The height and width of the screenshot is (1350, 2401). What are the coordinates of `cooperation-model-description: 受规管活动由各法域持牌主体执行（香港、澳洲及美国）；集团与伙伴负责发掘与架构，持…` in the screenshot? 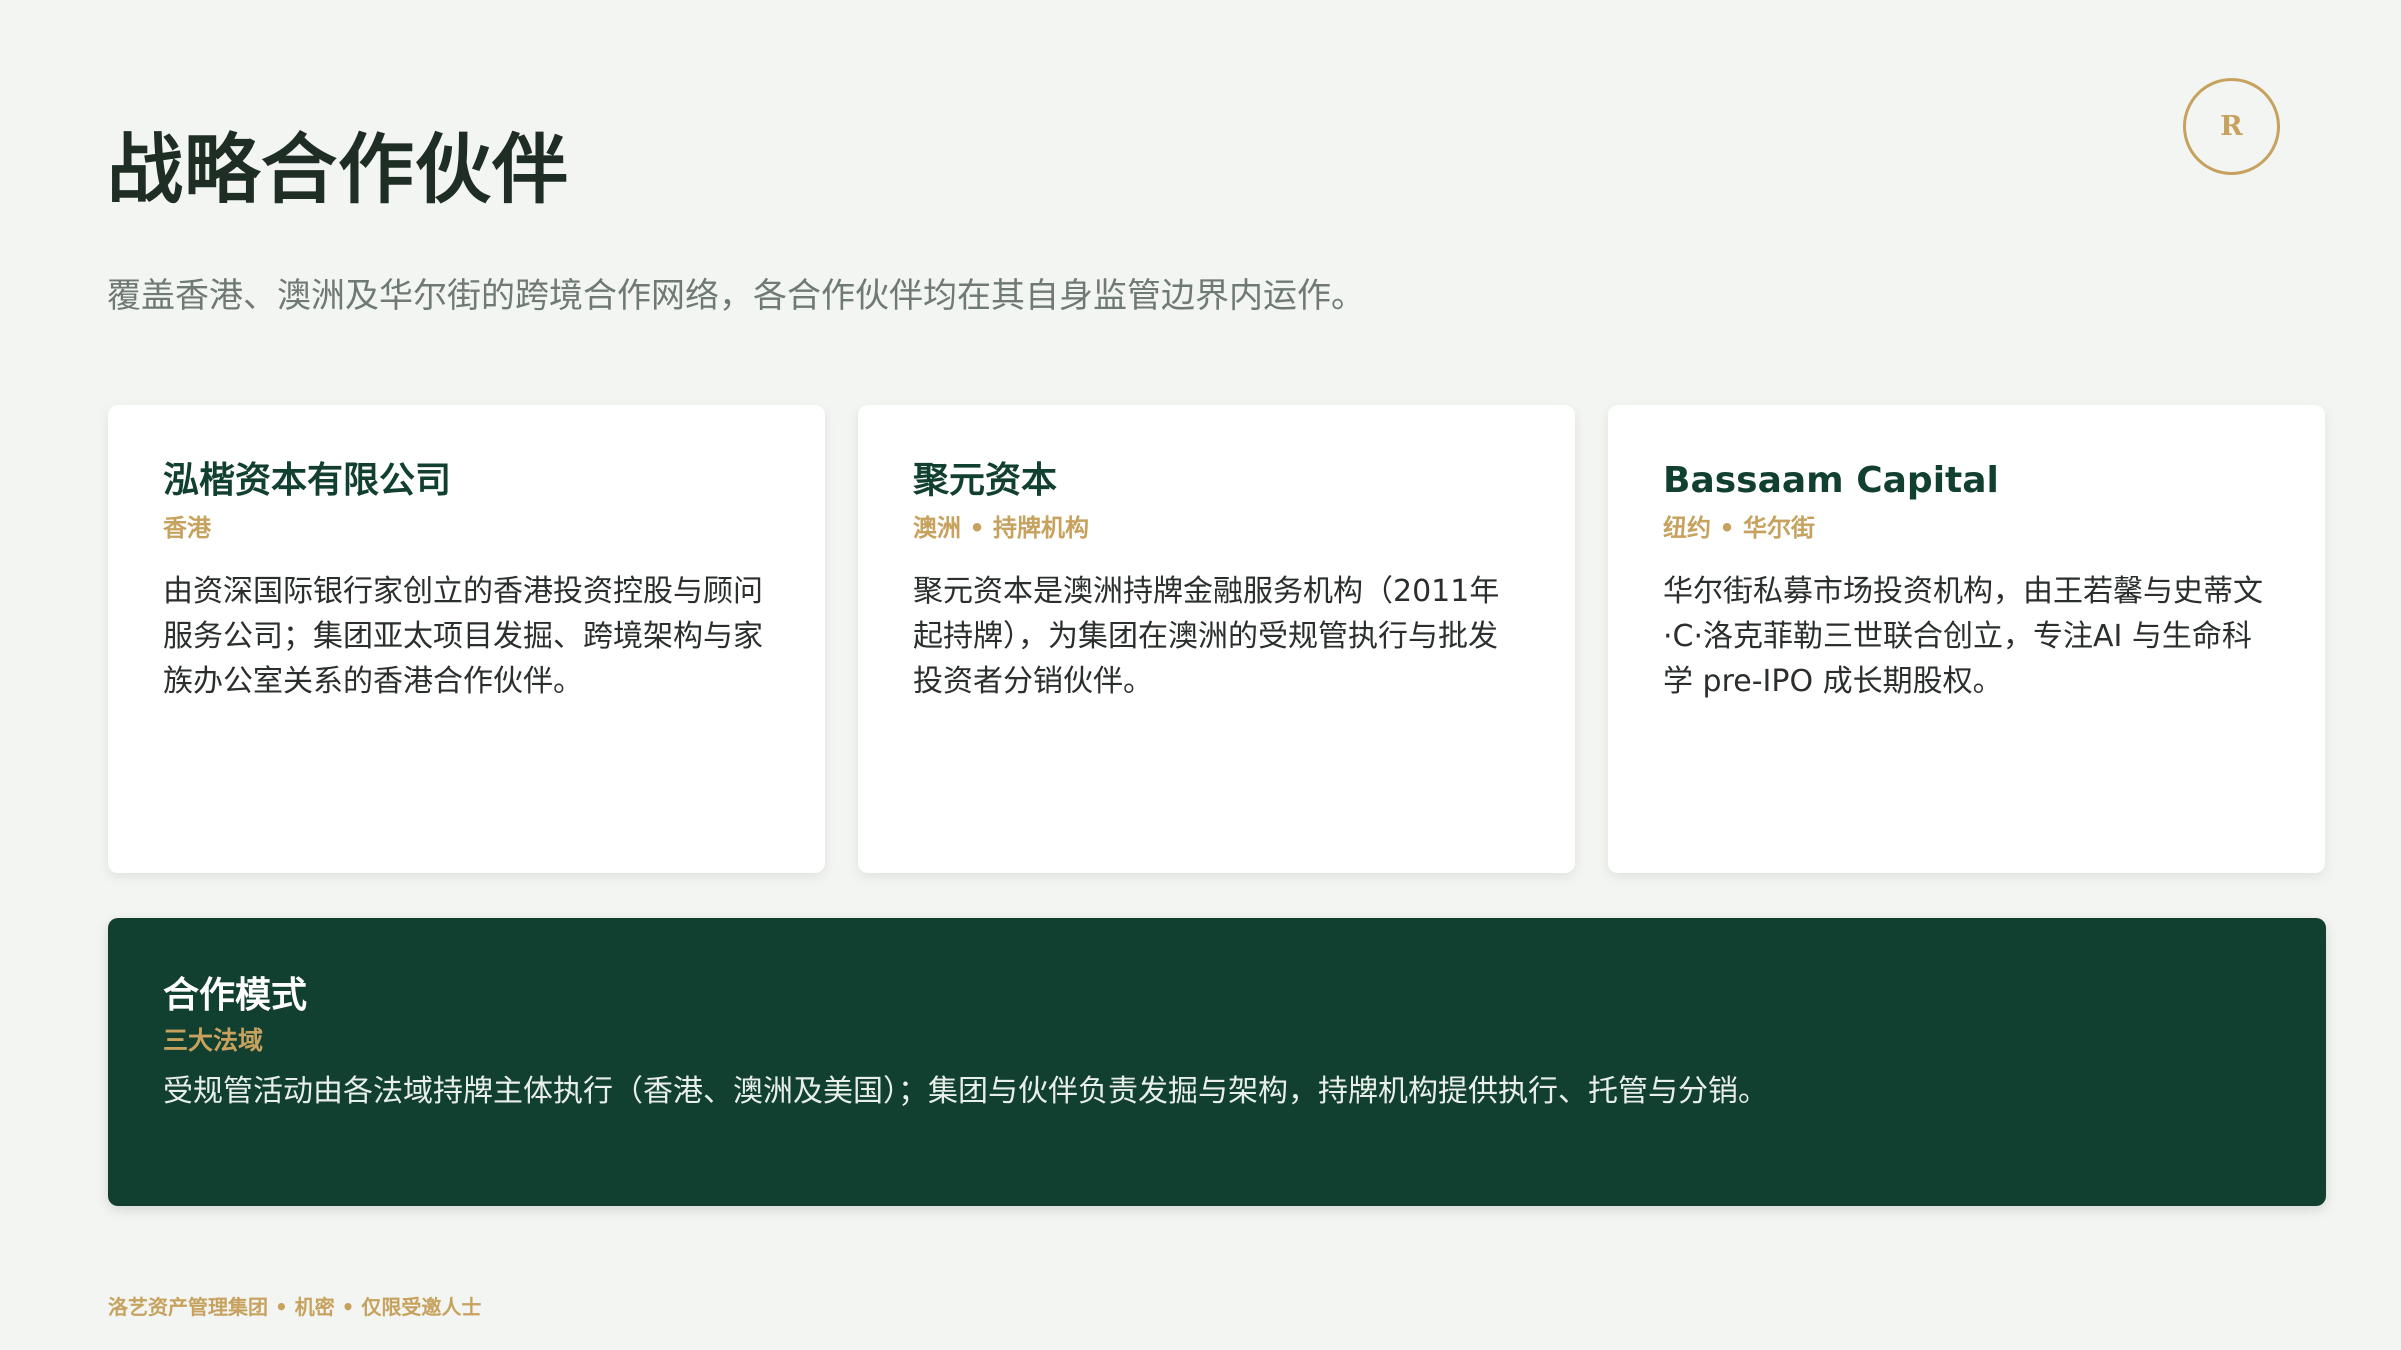 It's located at (965, 1091).